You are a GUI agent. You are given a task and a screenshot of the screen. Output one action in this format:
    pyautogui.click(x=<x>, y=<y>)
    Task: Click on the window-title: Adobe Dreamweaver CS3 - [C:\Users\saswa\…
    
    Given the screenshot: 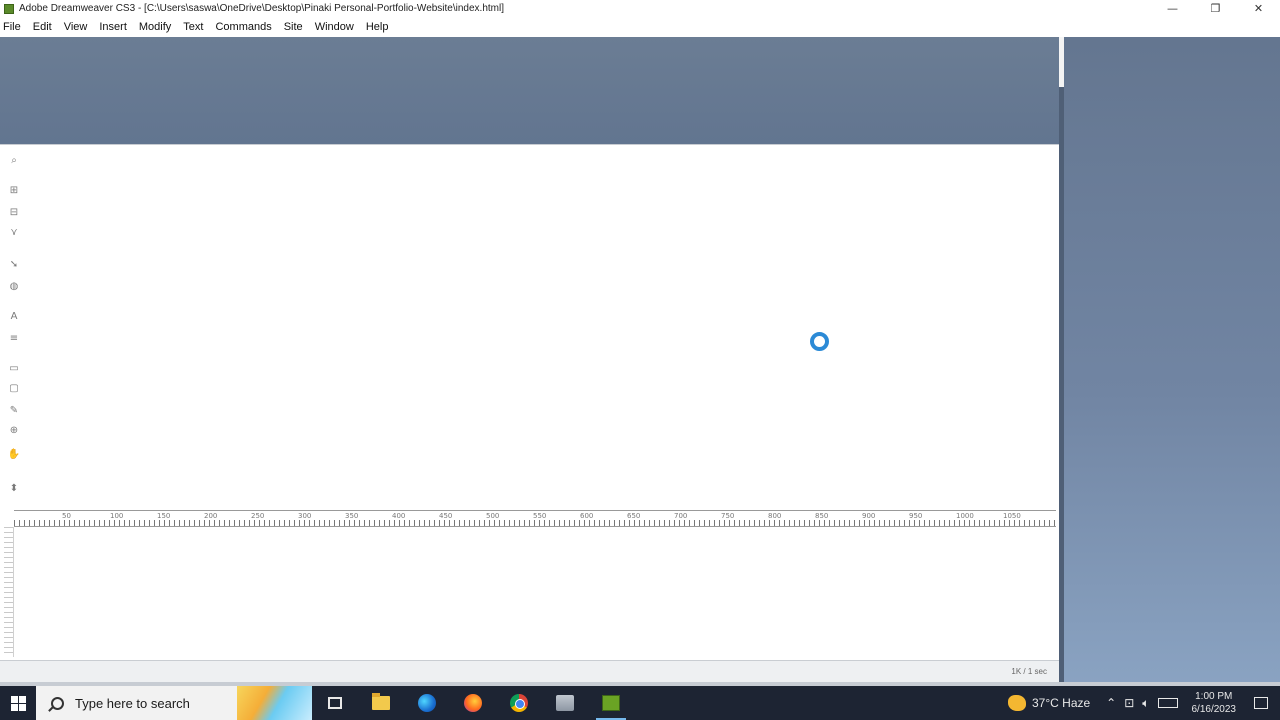 What is the action you would take?
    pyautogui.click(x=262, y=8)
    